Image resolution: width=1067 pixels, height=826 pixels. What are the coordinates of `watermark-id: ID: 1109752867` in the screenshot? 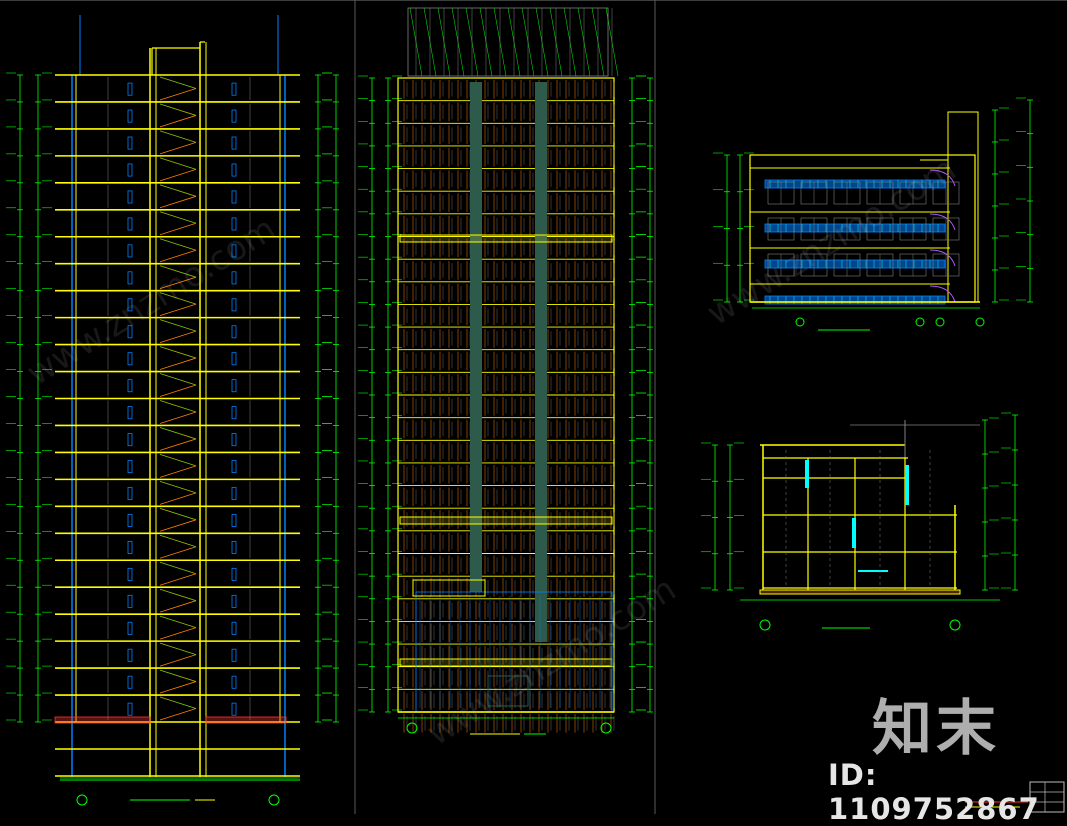 It's located at (934, 792).